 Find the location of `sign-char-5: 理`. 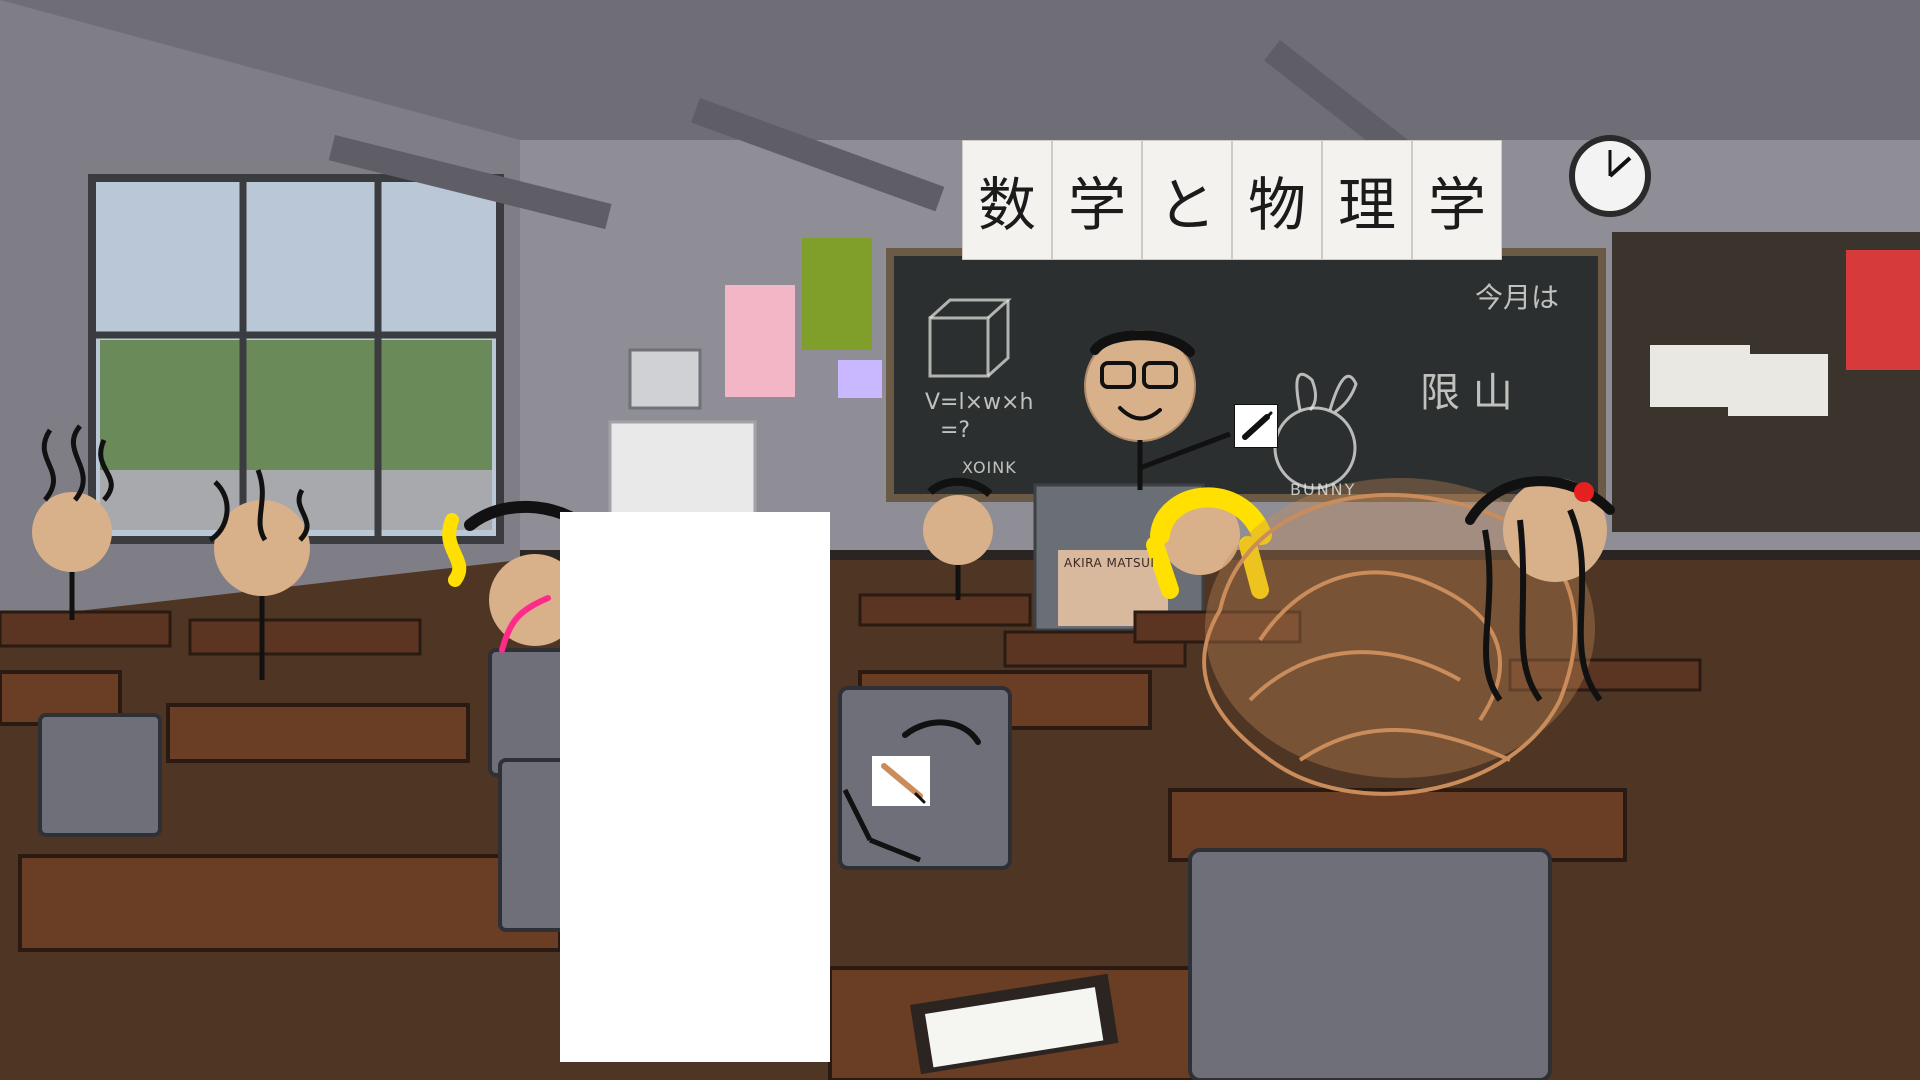

sign-char-5: 理 is located at coordinates (1367, 200).